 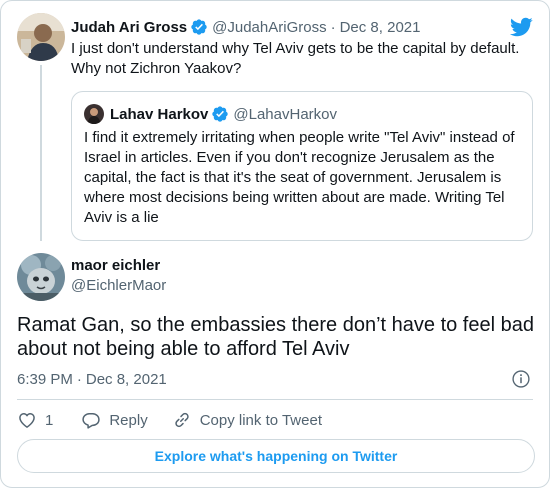 I want to click on reply-button: Reply, so click(x=114, y=420).